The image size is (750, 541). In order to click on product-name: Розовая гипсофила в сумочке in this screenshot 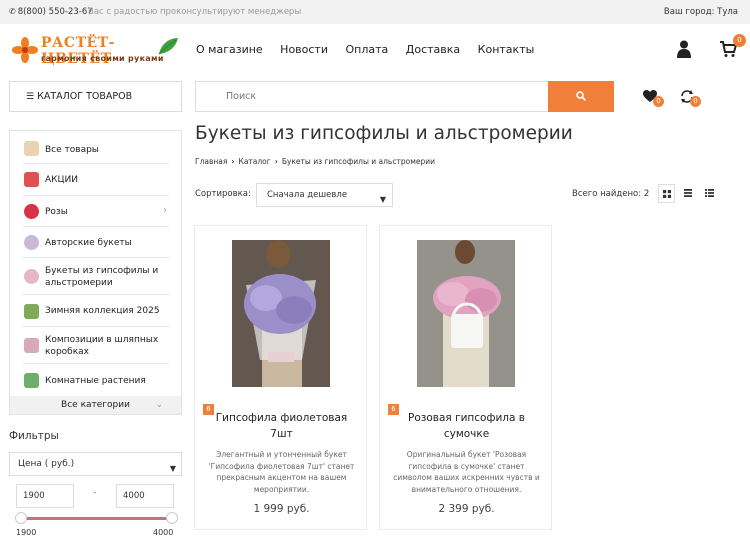, I will do `click(466, 426)`.